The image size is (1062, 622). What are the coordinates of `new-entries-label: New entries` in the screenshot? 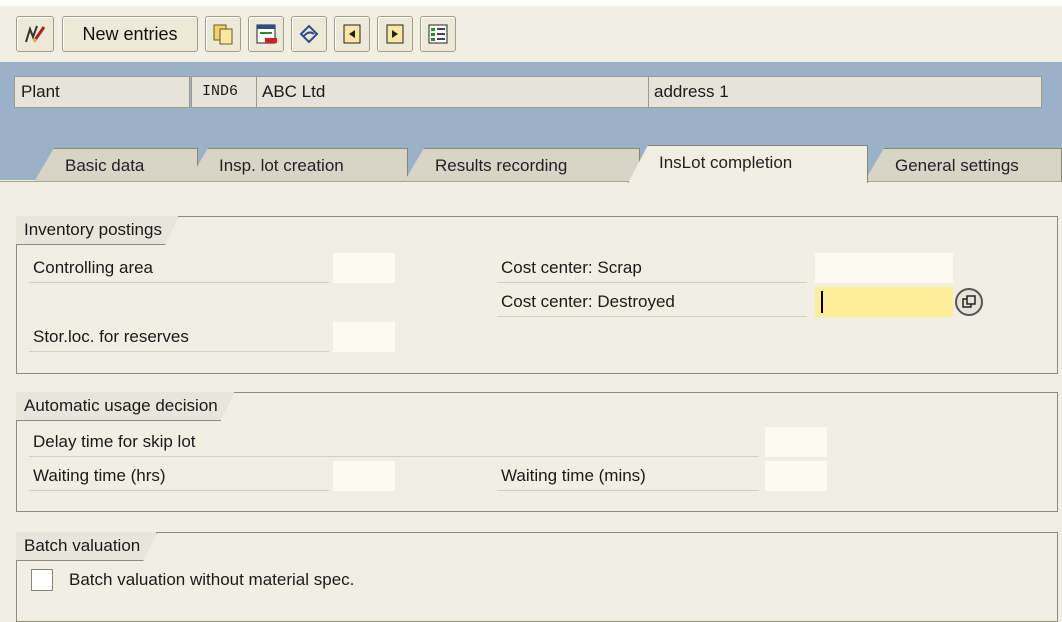 It's located at (130, 33).